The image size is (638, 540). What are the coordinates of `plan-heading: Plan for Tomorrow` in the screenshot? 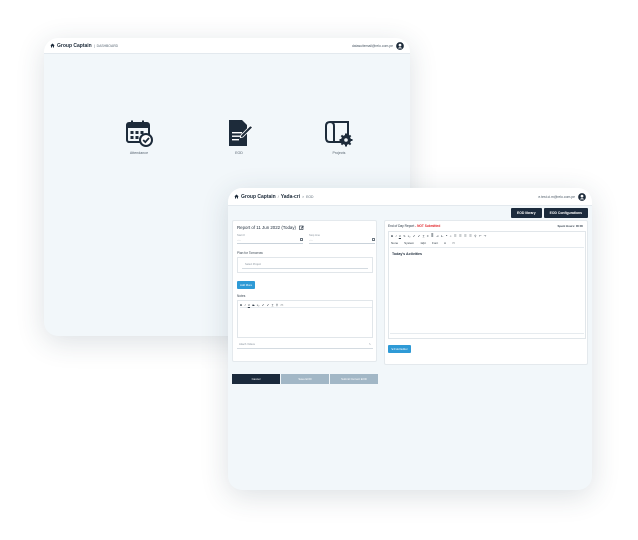 It's located at (250, 253).